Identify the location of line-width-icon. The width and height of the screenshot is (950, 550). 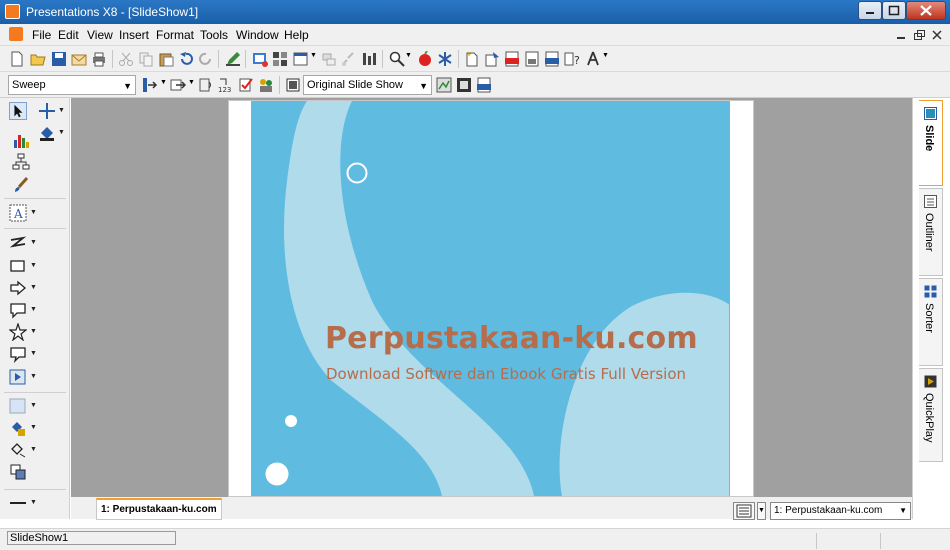
(18, 503).